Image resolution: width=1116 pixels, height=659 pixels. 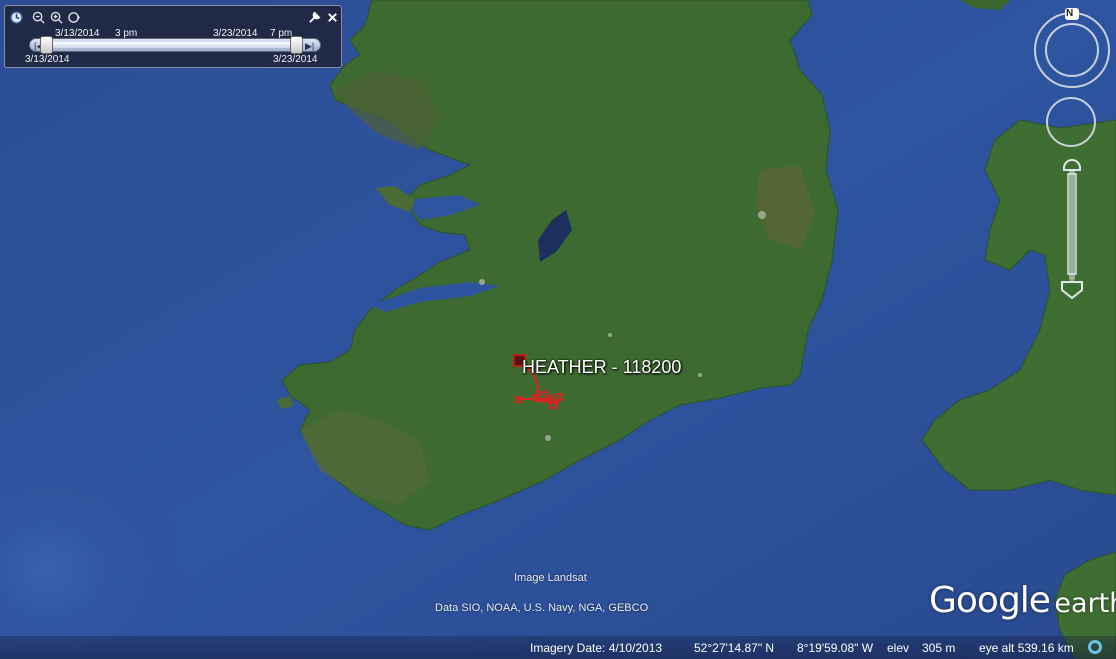 What do you see at coordinates (1095, 647) in the screenshot?
I see `streaming-status-icon` at bounding box center [1095, 647].